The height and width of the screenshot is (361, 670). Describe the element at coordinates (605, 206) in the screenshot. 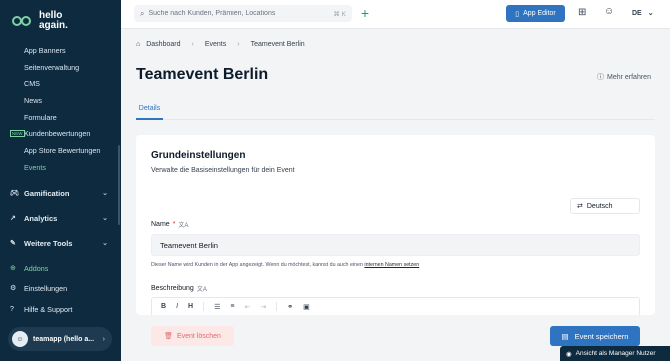

I see `content-language-select: ⇄ Deutsch` at that location.